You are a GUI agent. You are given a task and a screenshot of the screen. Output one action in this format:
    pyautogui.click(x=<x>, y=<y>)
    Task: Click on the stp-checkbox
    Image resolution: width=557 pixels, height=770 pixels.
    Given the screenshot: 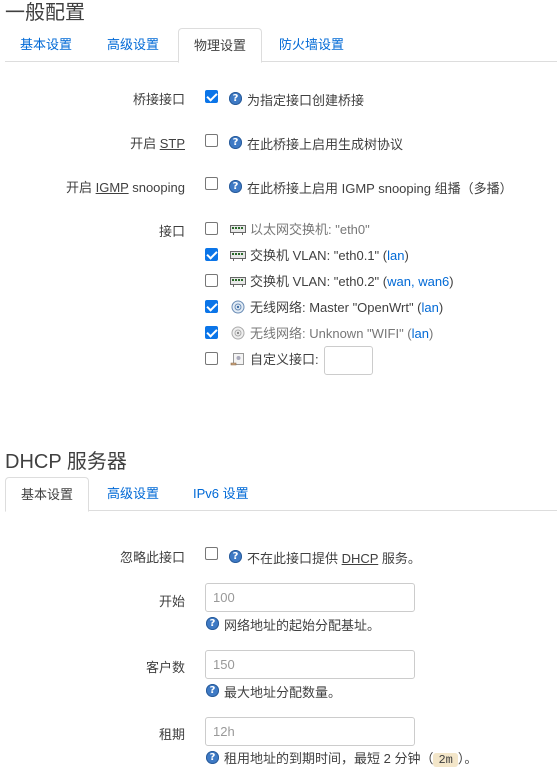 What is the action you would take?
    pyautogui.click(x=211, y=140)
    